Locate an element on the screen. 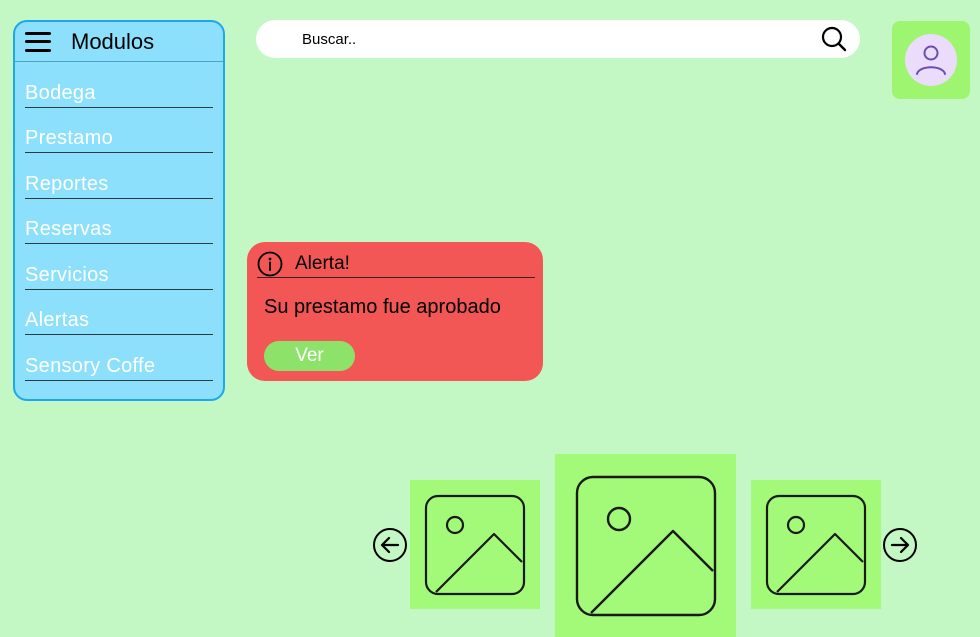 This screenshot has height=637, width=980. user-icon is located at coordinates (931, 60).